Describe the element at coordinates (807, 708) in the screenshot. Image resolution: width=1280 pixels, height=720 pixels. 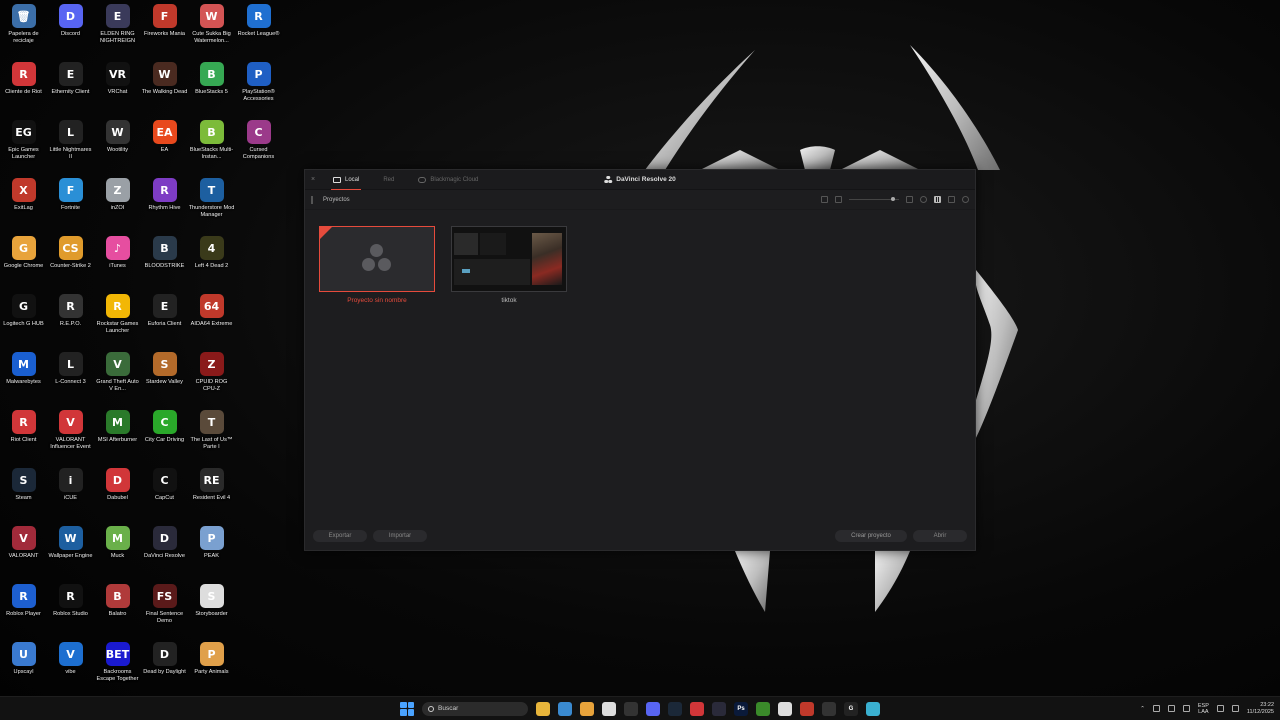
I see `exitlag-icon` at that location.